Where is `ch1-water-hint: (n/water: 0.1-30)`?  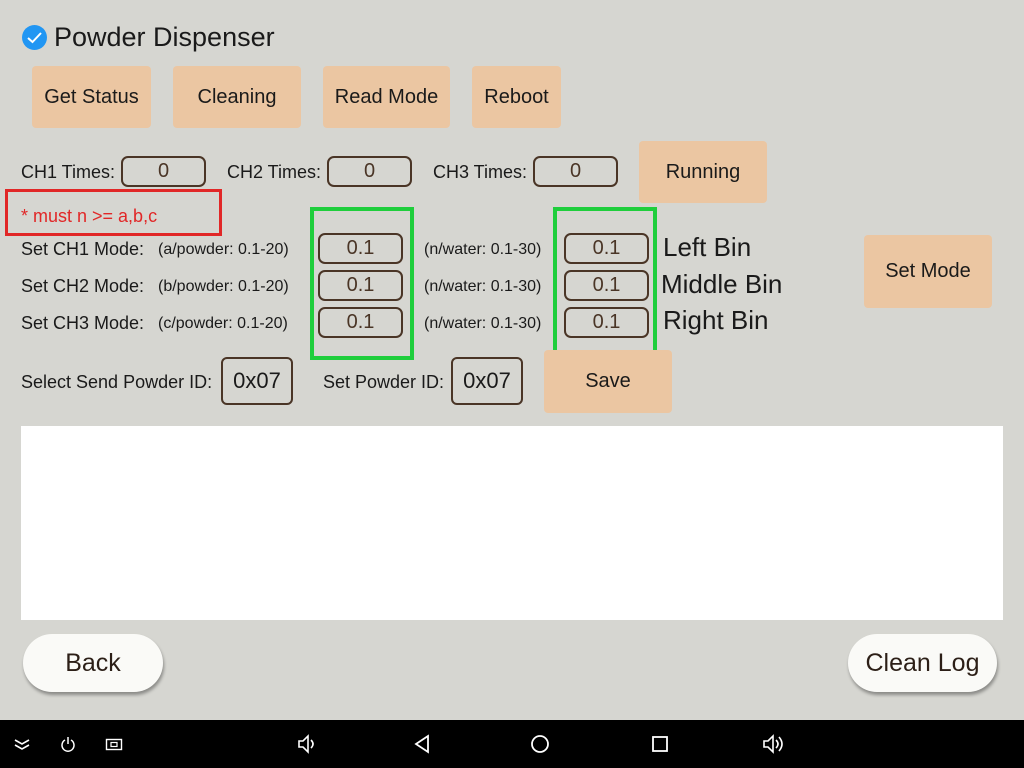
ch1-water-hint: (n/water: 0.1-30) is located at coordinates (483, 249).